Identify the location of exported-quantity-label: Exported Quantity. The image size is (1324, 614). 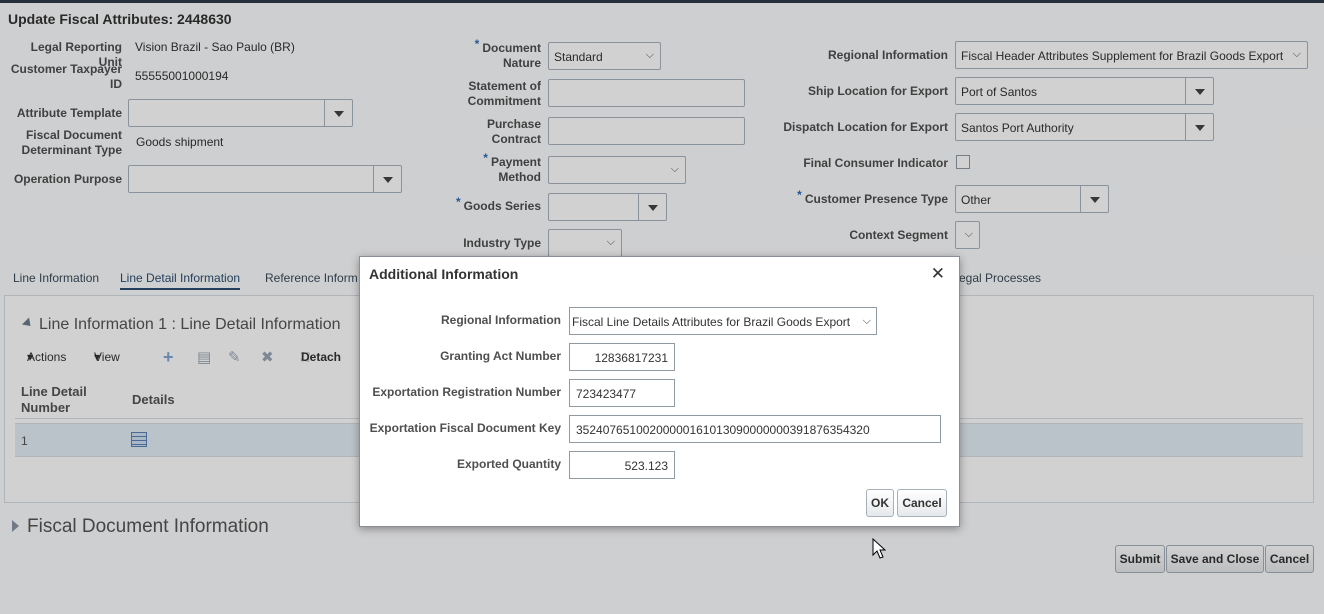
(508, 464).